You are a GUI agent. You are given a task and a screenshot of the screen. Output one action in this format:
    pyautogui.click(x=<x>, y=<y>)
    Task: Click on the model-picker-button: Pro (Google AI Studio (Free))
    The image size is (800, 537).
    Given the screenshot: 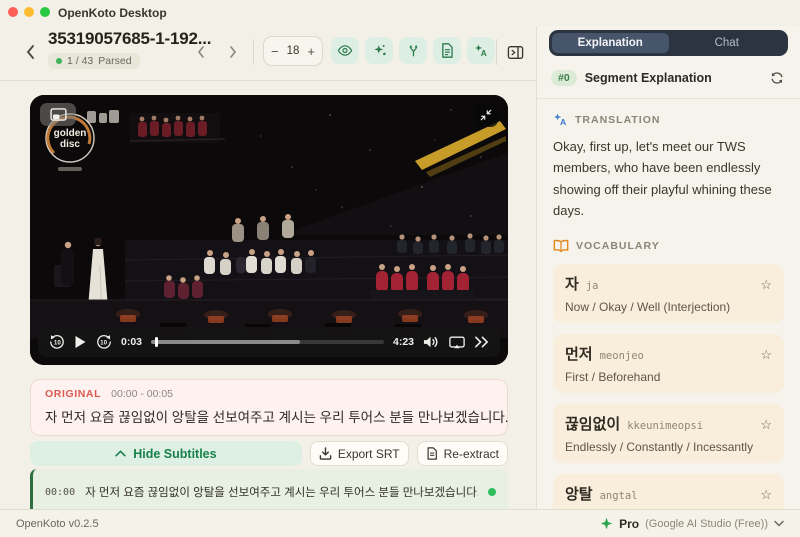 What is the action you would take?
    pyautogui.click(x=692, y=524)
    